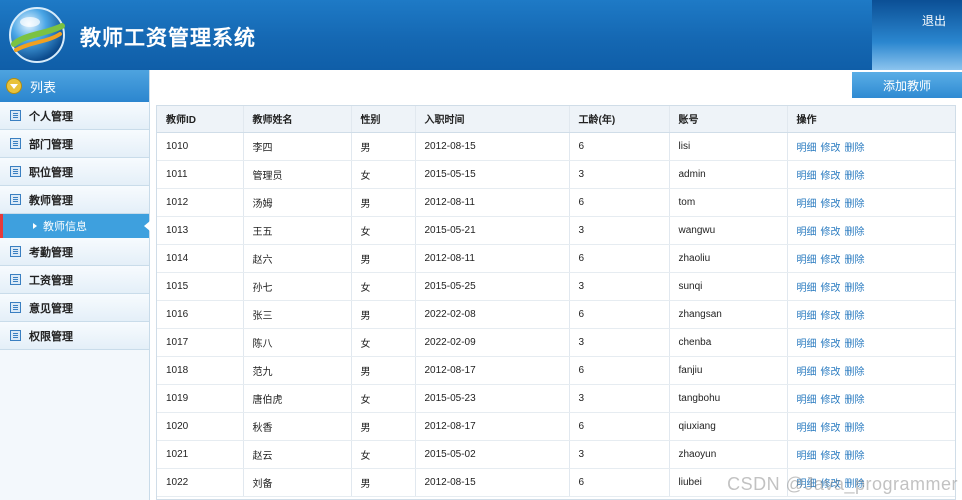  Describe the element at coordinates (51, 280) in the screenshot. I see `sidebar-item-label: 工资管理` at that location.